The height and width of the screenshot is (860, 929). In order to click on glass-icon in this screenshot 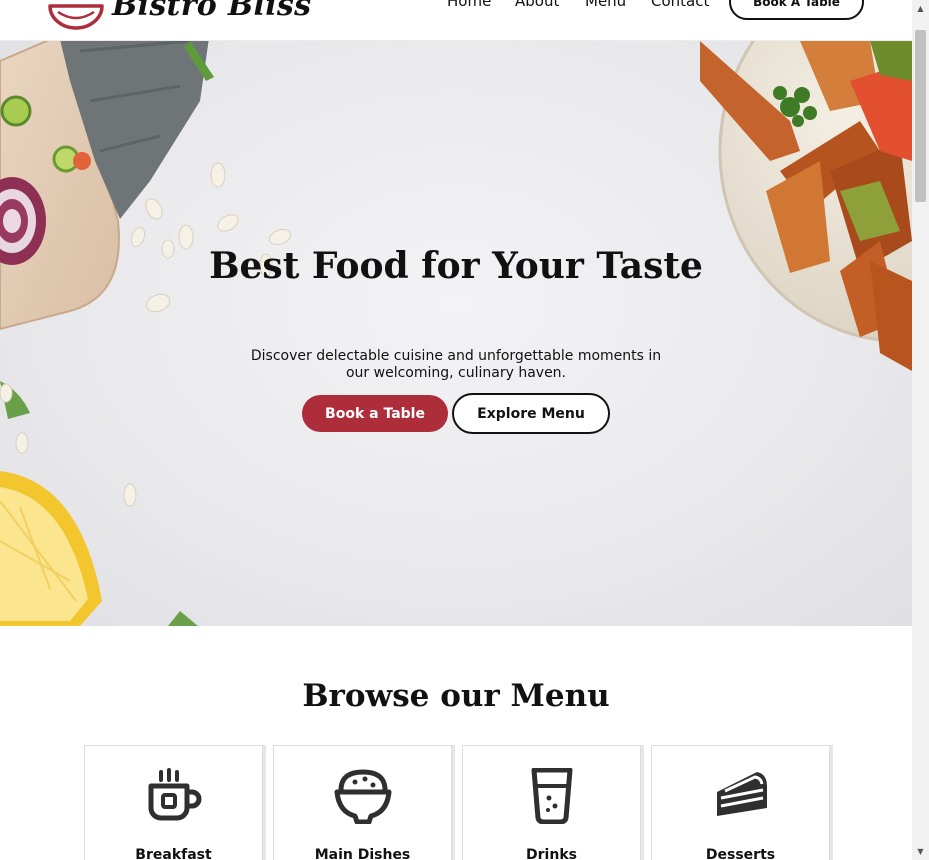, I will do `click(552, 796)`.